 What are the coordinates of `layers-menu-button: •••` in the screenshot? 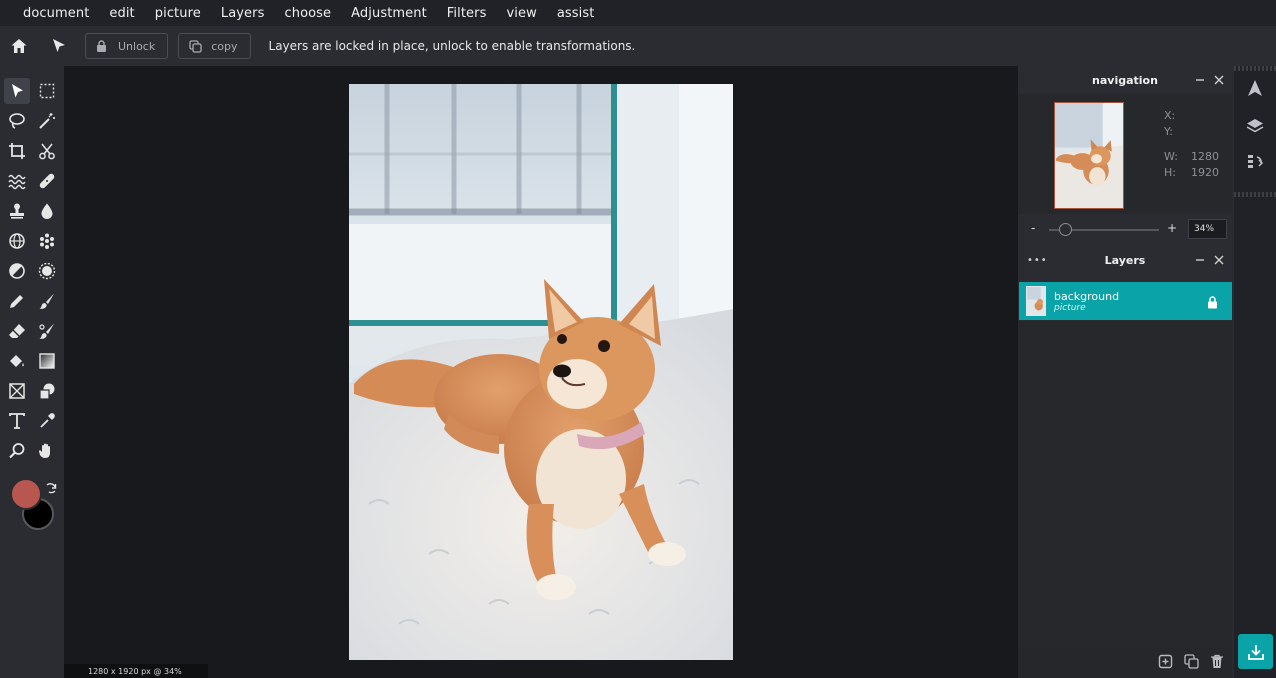 It's located at (1037, 260).